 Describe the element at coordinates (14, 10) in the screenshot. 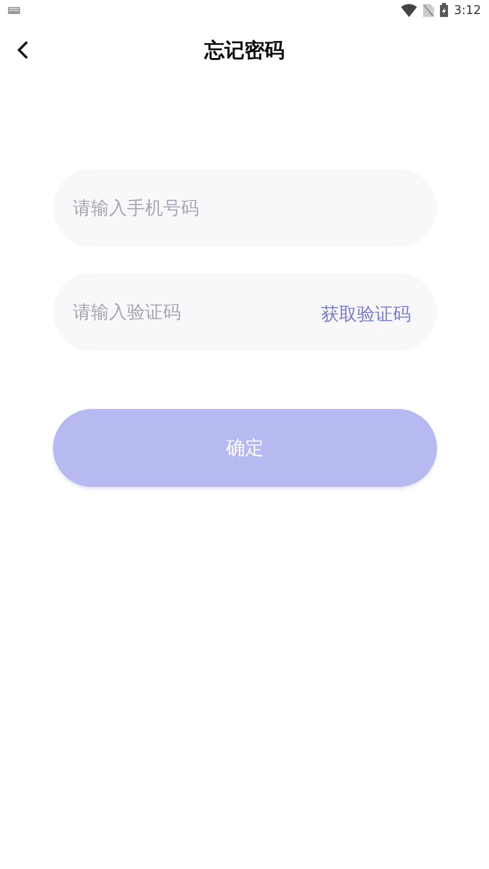

I see `keyboard-icon` at that location.